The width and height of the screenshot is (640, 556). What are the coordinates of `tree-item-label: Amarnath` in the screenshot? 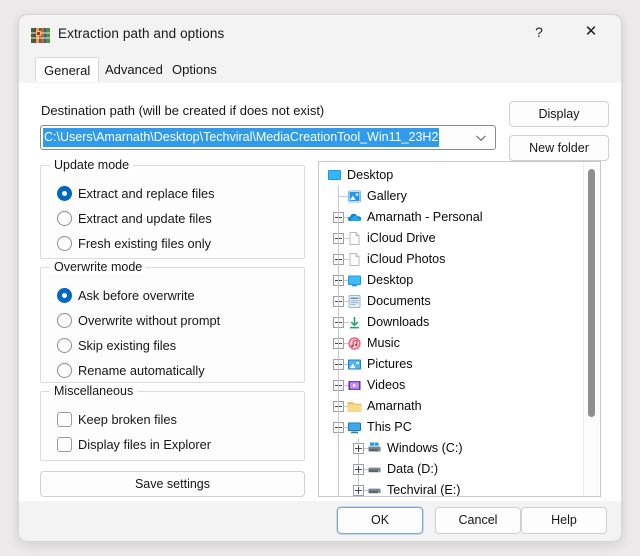 It's located at (394, 406).